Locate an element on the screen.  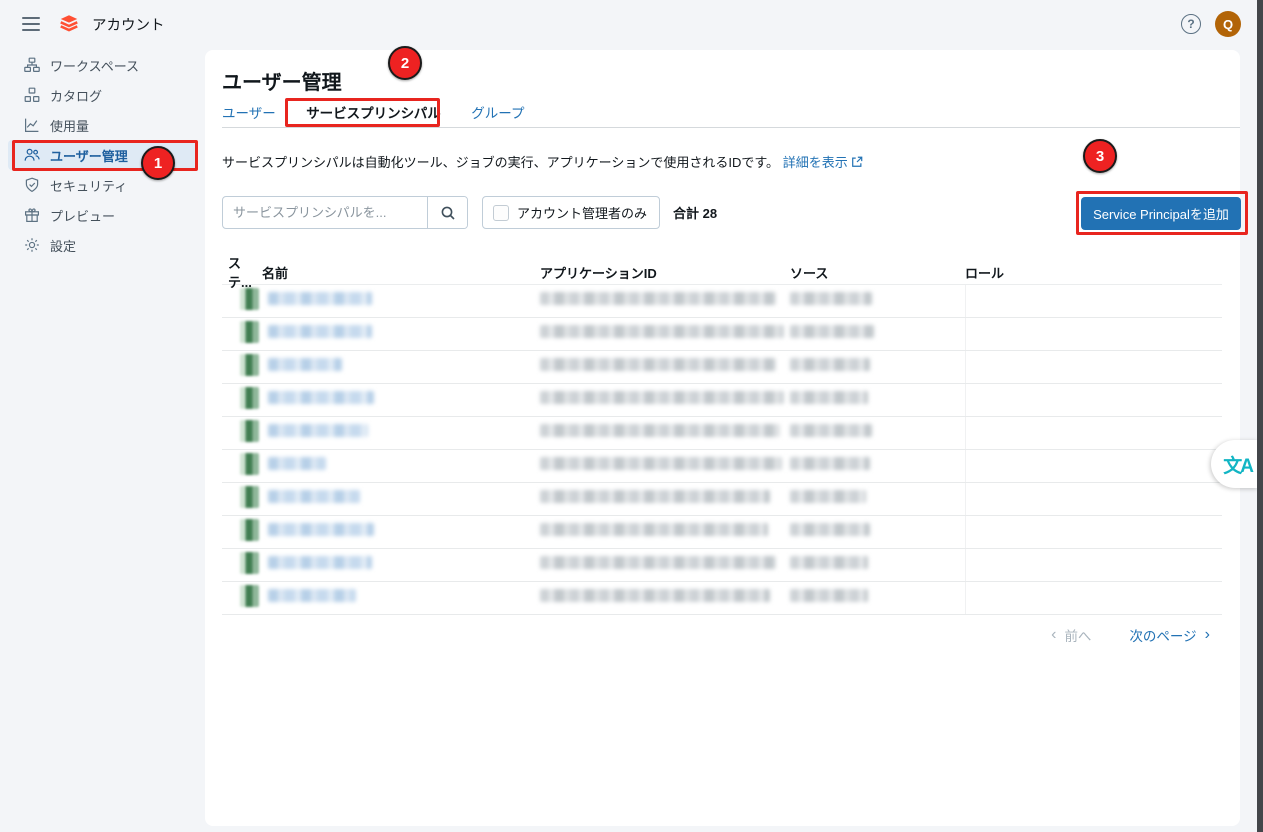
sidebar-item-settings: 設定 is located at coordinates (102, 245).